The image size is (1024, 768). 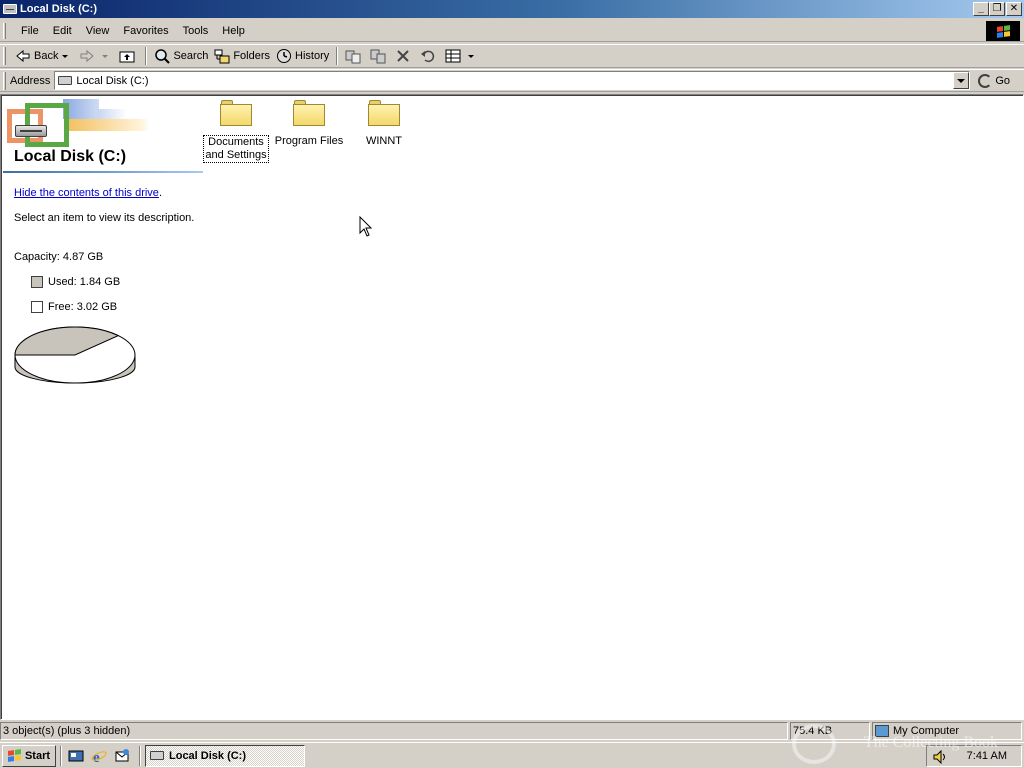 I want to click on address-dropdown-button, so click(x=961, y=80).